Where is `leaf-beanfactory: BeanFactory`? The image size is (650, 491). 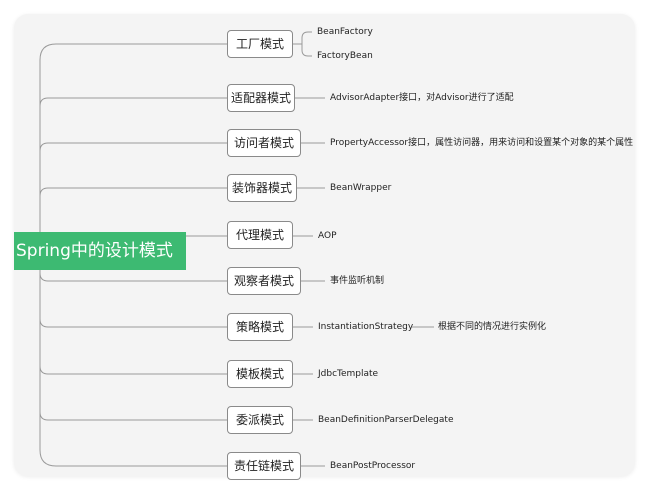
leaf-beanfactory: BeanFactory is located at coordinates (345, 32).